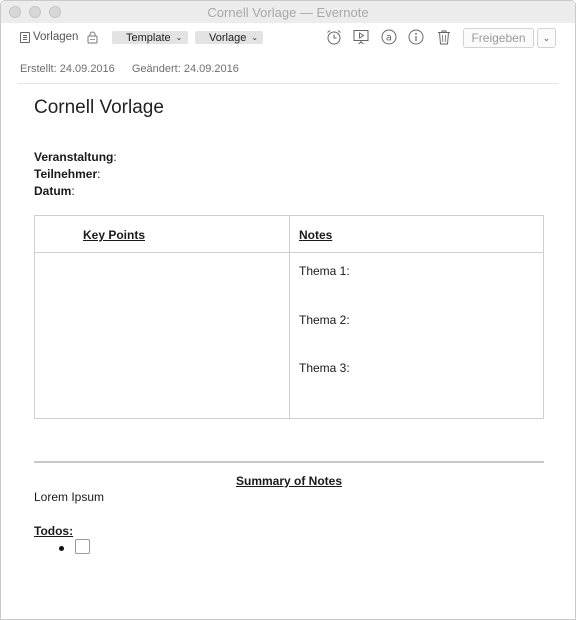  I want to click on presentation-icon, so click(361, 37).